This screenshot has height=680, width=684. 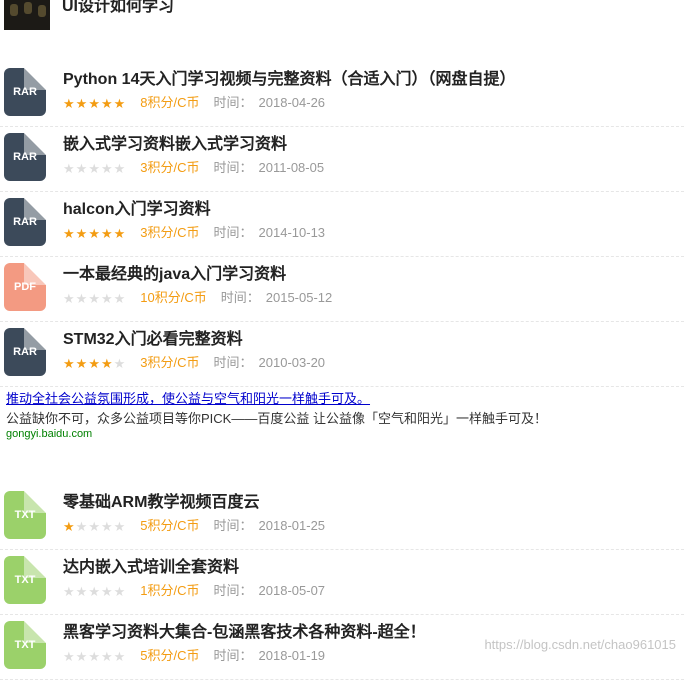 I want to click on list-item: TXT 达内嵌入式培训全套资料 ★★★★★ 1积分/C币 时间： 2018-05-07, so click(x=342, y=582).